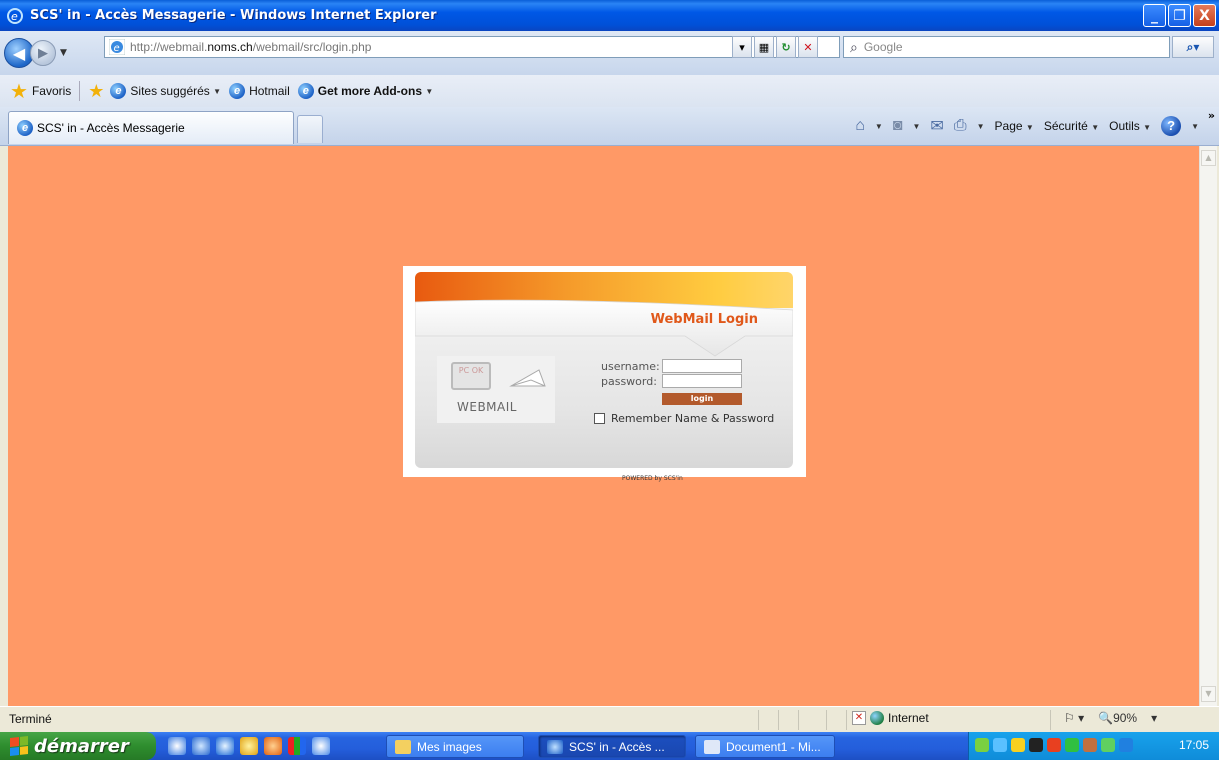 This screenshot has height=760, width=1219. What do you see at coordinates (496, 389) in the screenshot?
I see `webmail-logo-image: PC OK WEBMAIL` at bounding box center [496, 389].